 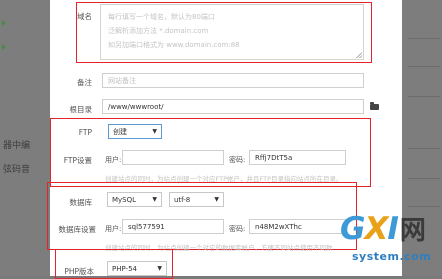 I want to click on database-charset-select: utf-8 ▼, so click(x=196, y=199).